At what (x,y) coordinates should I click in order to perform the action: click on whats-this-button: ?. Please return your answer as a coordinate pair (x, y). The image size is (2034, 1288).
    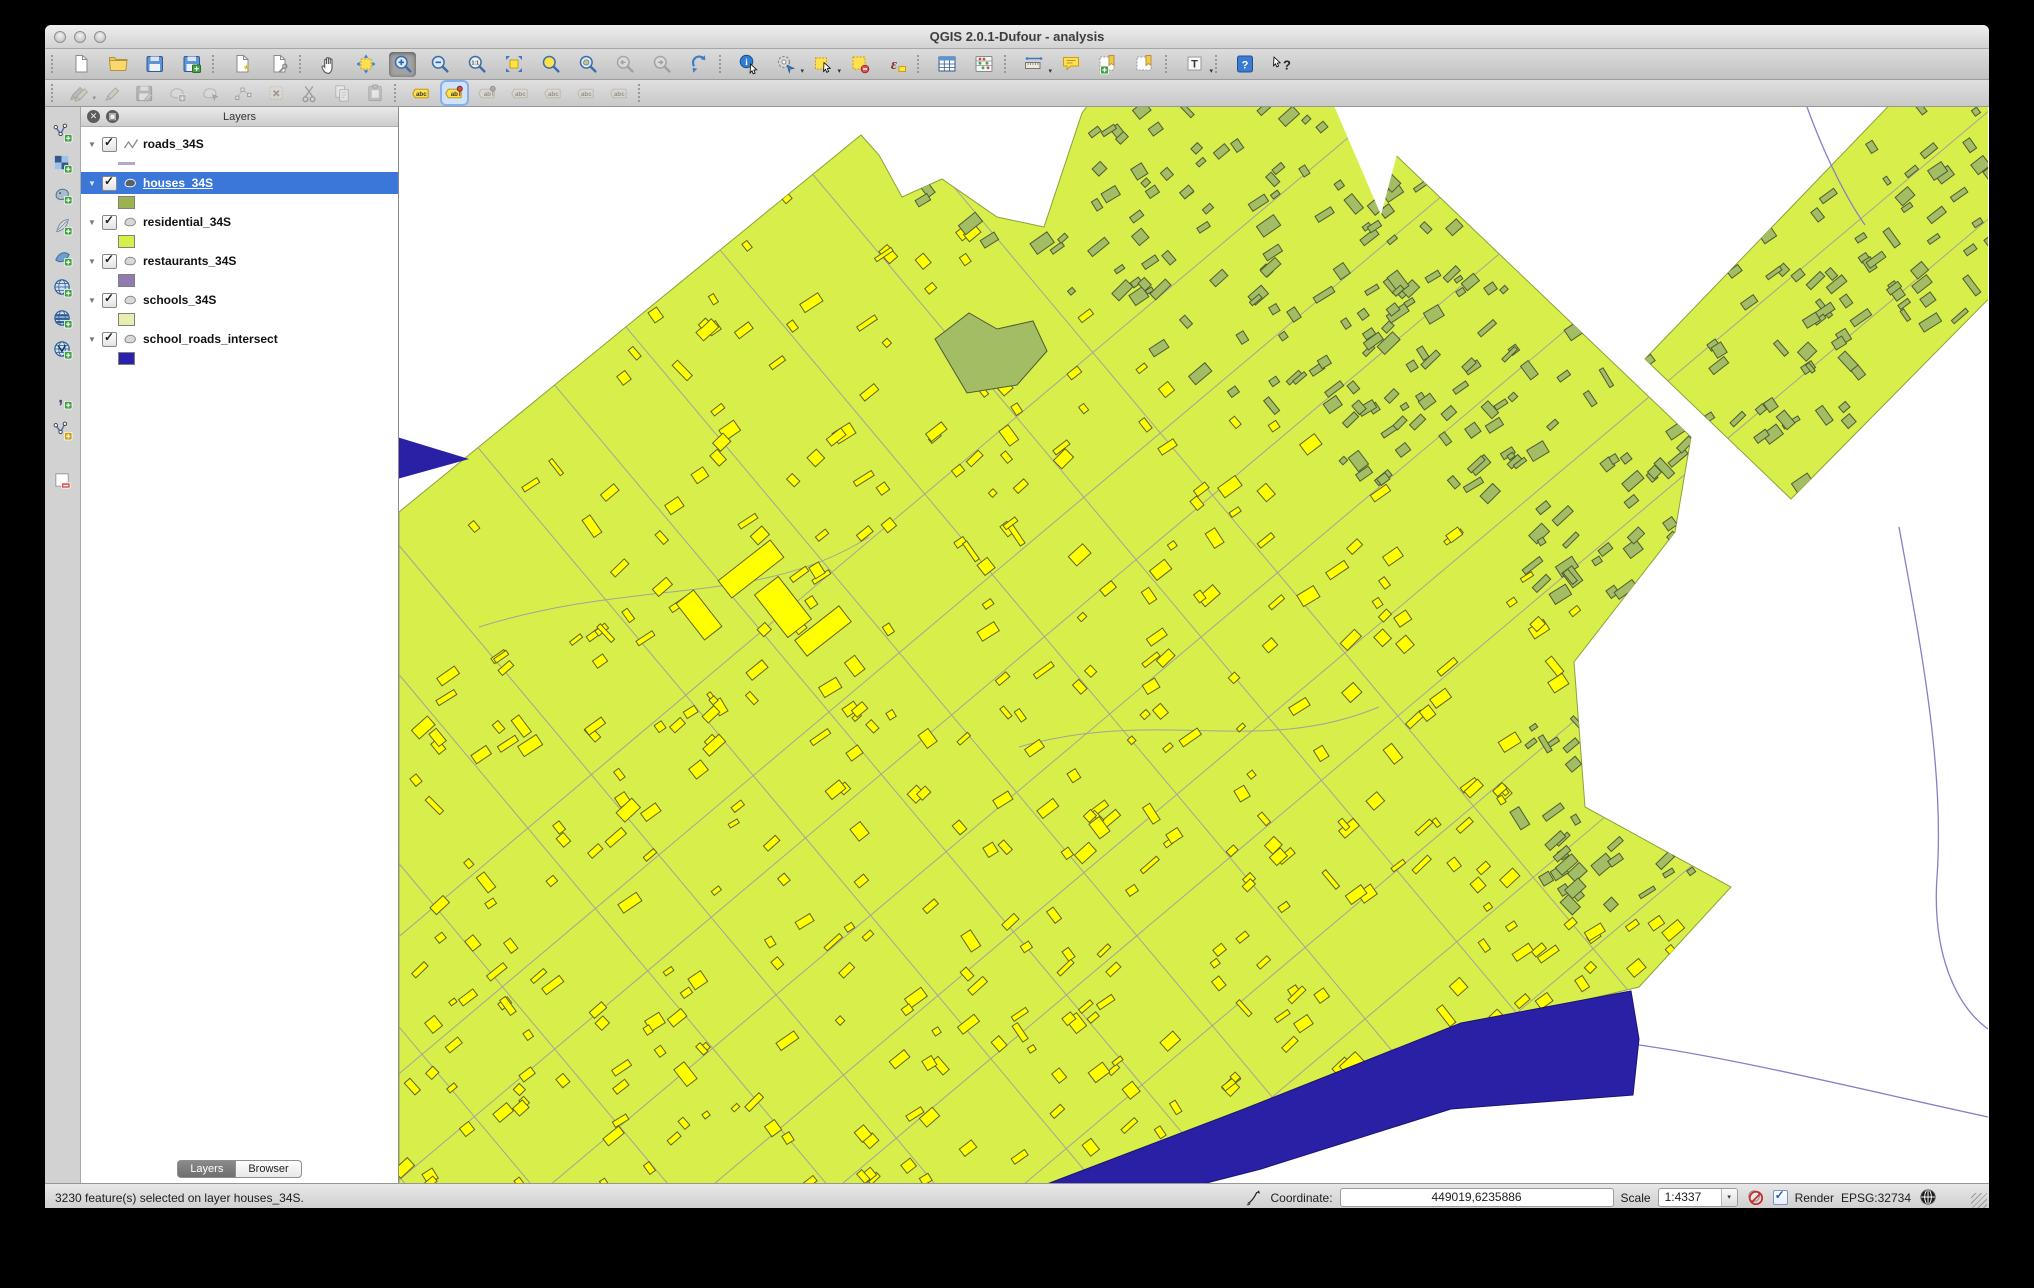
    Looking at the image, I should click on (1281, 64).